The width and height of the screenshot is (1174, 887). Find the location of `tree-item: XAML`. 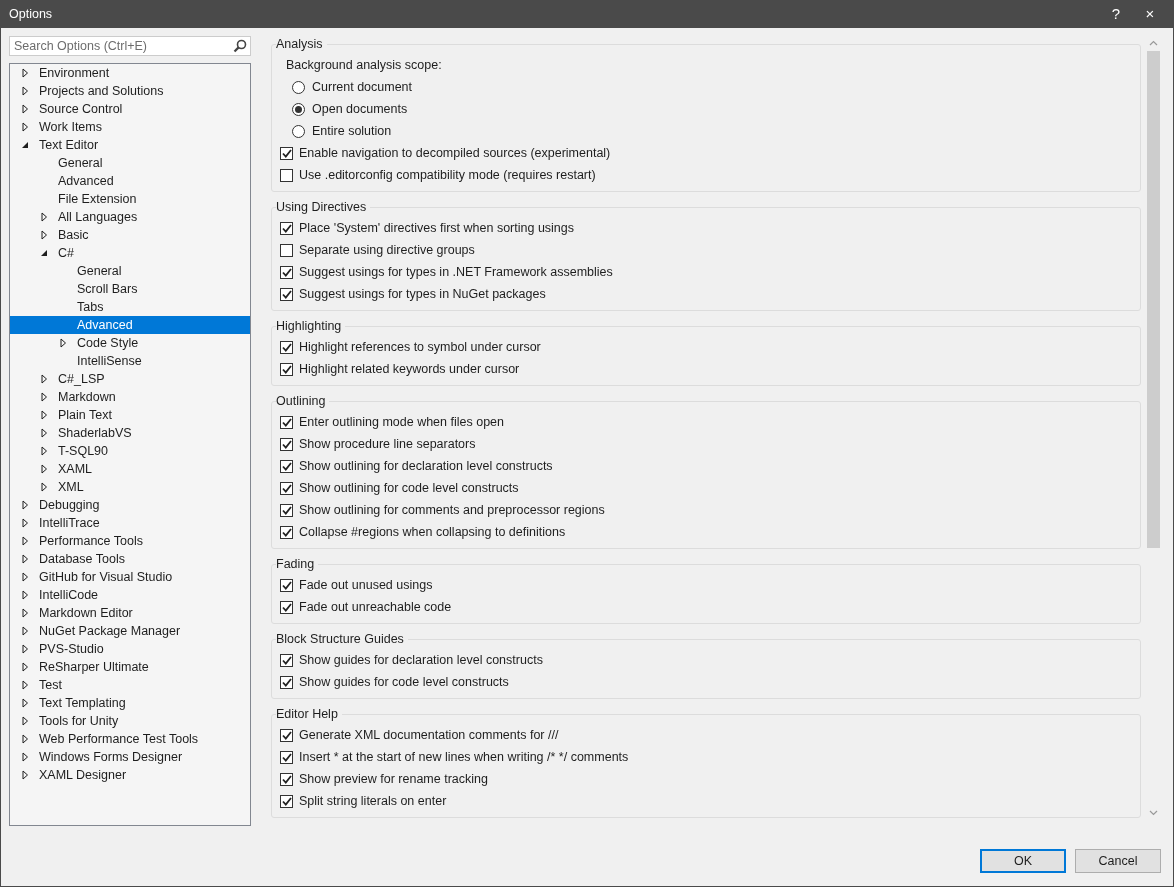

tree-item: XAML is located at coordinates (130, 469).